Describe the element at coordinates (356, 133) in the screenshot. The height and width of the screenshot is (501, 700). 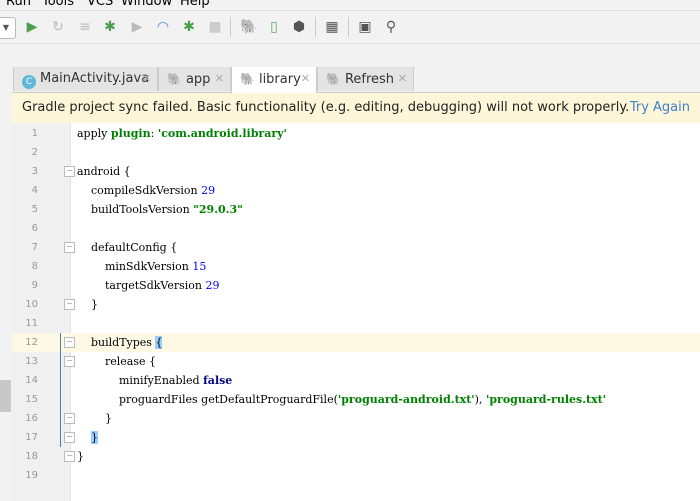
I see `code-line: 1 apply plugin: 'com.android.library'` at that location.